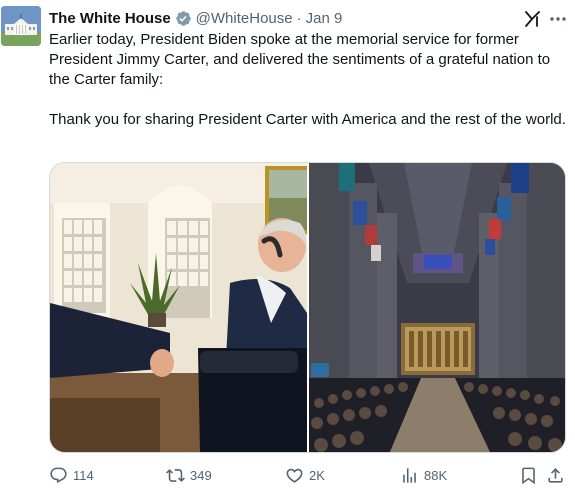  I want to click on analytics-icon, so click(409, 475).